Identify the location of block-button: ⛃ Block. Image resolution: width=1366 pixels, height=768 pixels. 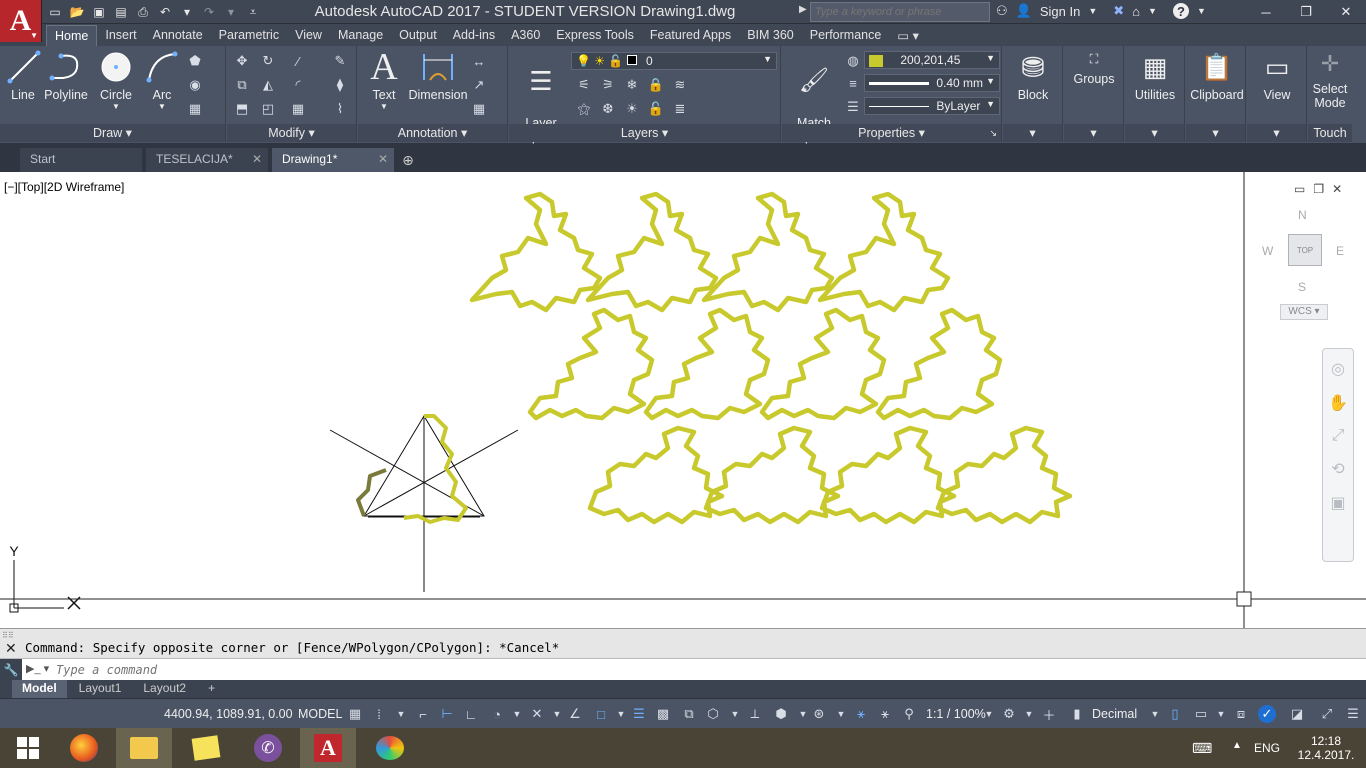
(1033, 75).